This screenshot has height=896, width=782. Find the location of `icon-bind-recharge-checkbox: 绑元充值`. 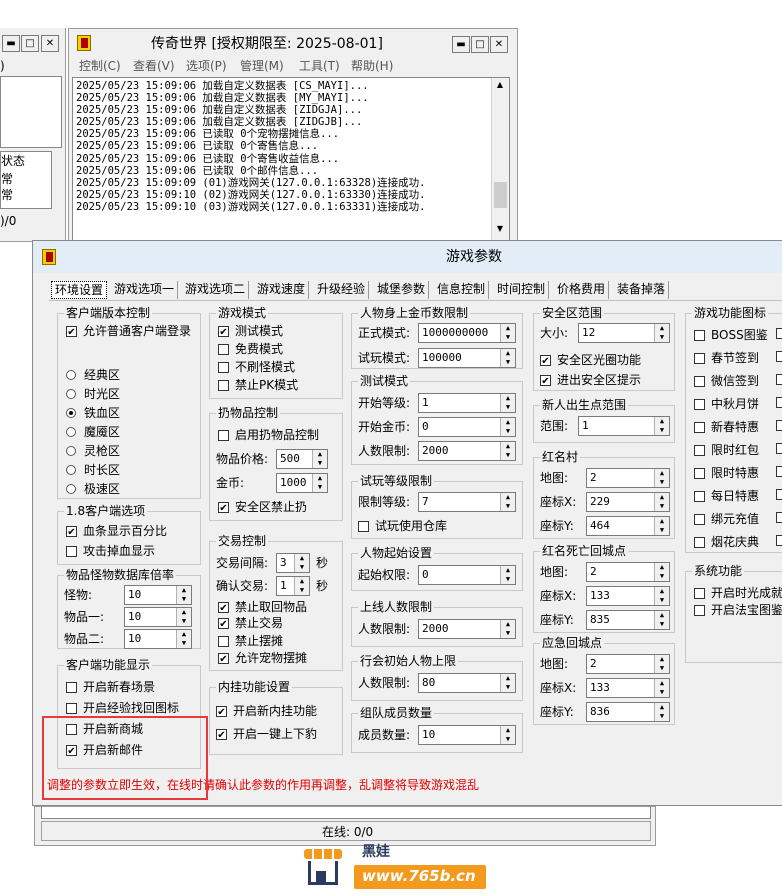

icon-bind-recharge-checkbox: 绑元充值 is located at coordinates (726, 519).